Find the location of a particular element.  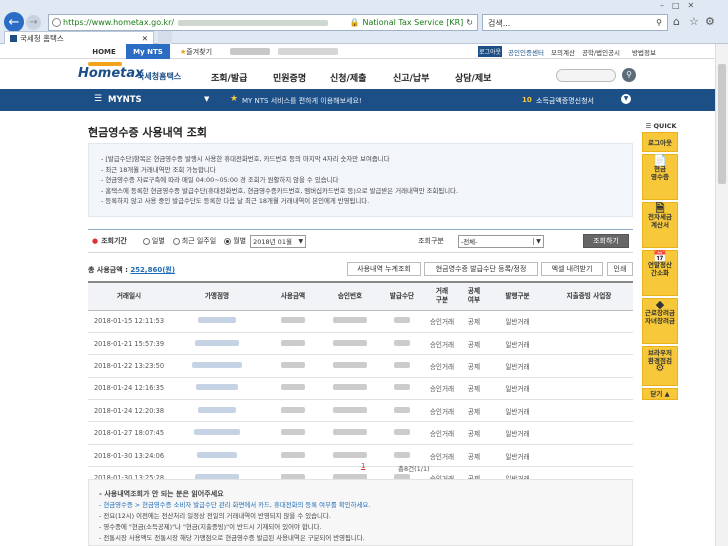

col-amount: 사용금액 is located at coordinates (293, 296).